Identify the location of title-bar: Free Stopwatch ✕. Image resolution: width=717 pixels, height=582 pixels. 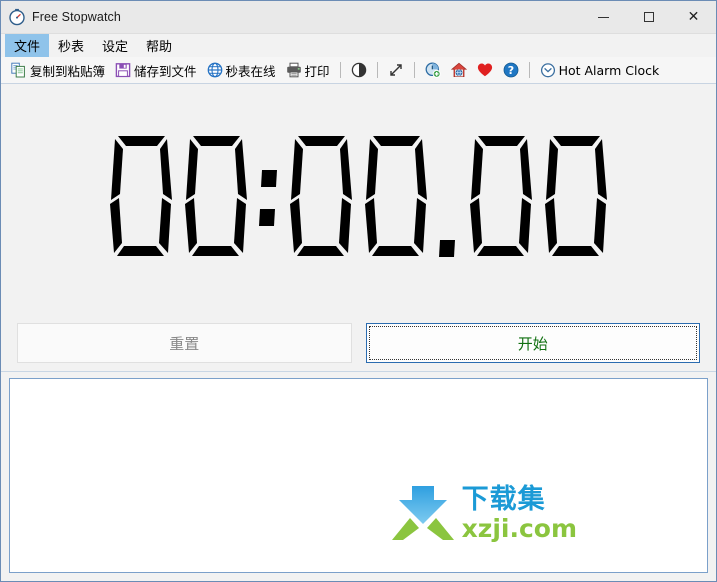
(358, 17).